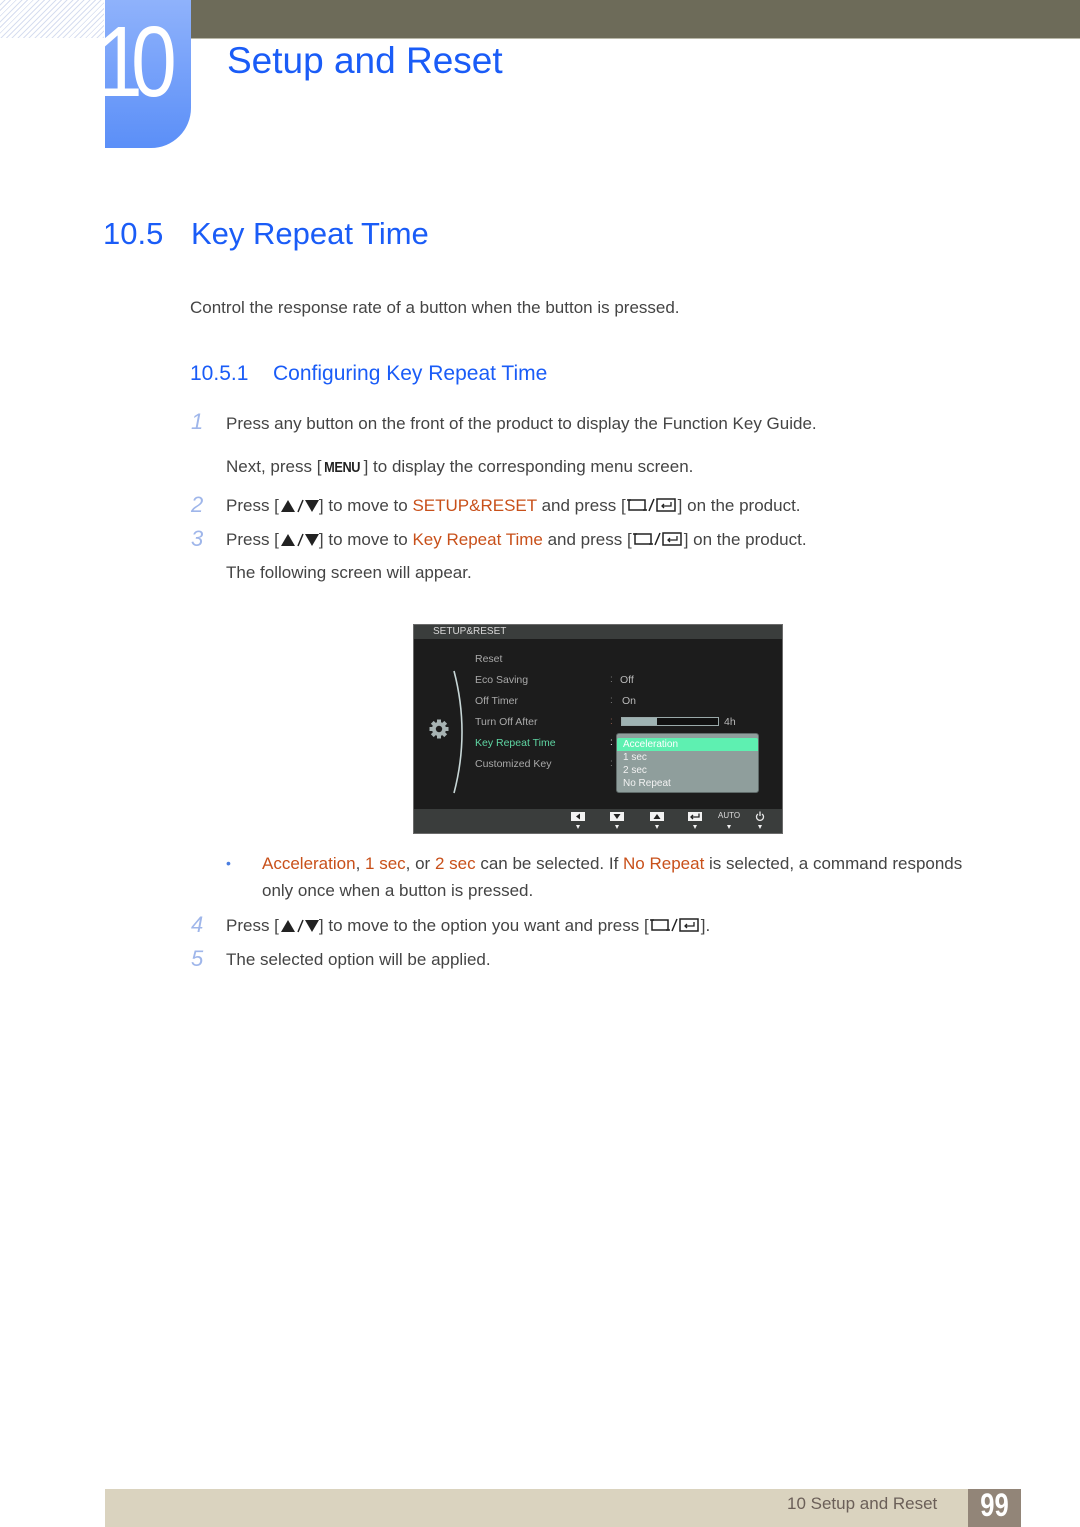 The height and width of the screenshot is (1527, 1080). I want to click on left-arrow-icon, so click(578, 816).